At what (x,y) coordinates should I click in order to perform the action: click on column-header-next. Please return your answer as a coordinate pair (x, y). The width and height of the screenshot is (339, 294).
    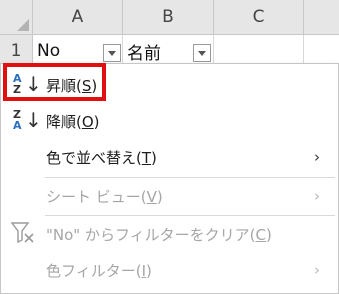
    Looking at the image, I should click on (321, 17).